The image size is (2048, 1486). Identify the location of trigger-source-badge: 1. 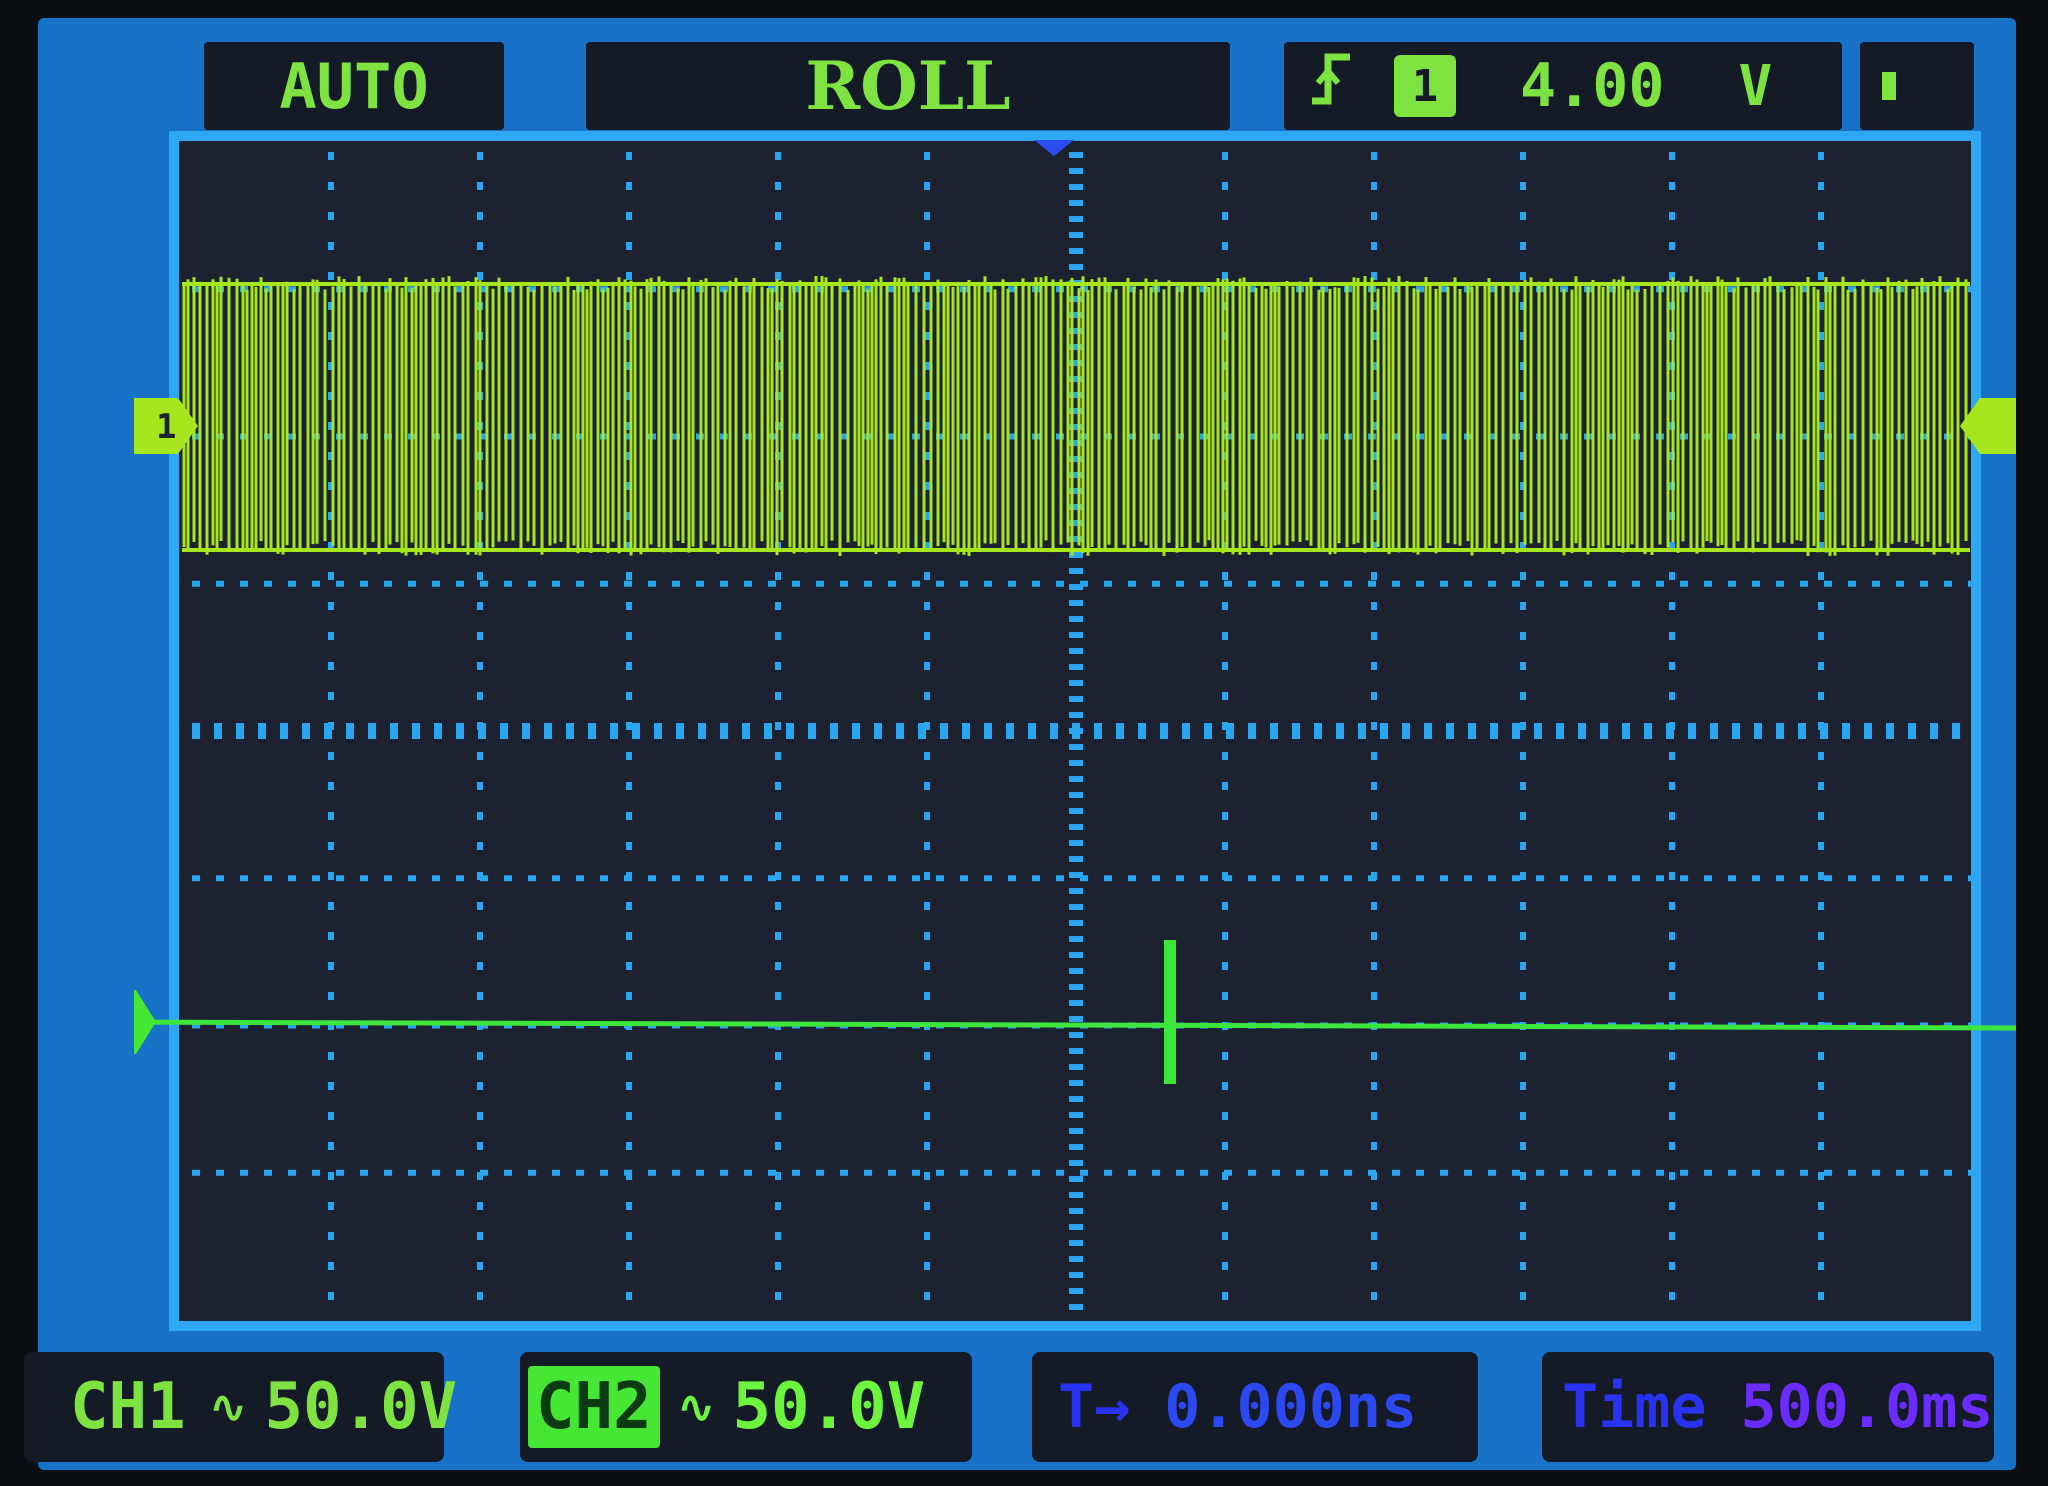
(1425, 86).